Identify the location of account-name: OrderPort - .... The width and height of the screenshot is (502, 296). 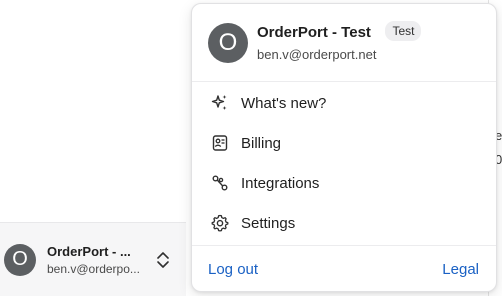
(89, 251).